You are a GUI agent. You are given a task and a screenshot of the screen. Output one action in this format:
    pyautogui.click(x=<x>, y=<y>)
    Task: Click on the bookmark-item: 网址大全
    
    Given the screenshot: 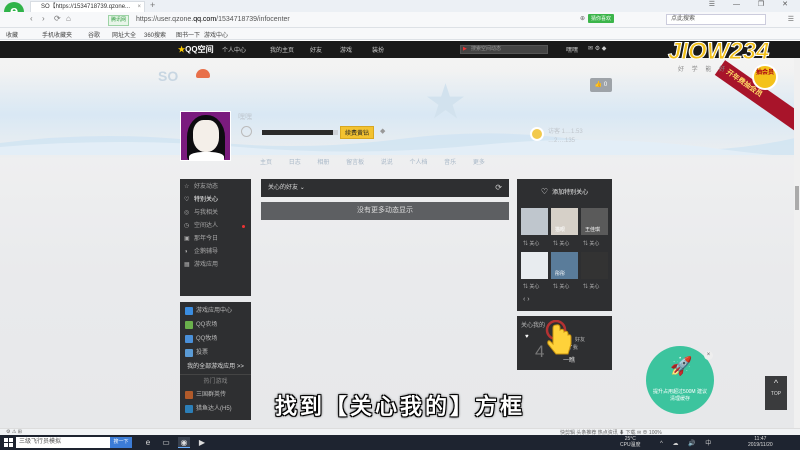 What is the action you would take?
    pyautogui.click(x=124, y=34)
    